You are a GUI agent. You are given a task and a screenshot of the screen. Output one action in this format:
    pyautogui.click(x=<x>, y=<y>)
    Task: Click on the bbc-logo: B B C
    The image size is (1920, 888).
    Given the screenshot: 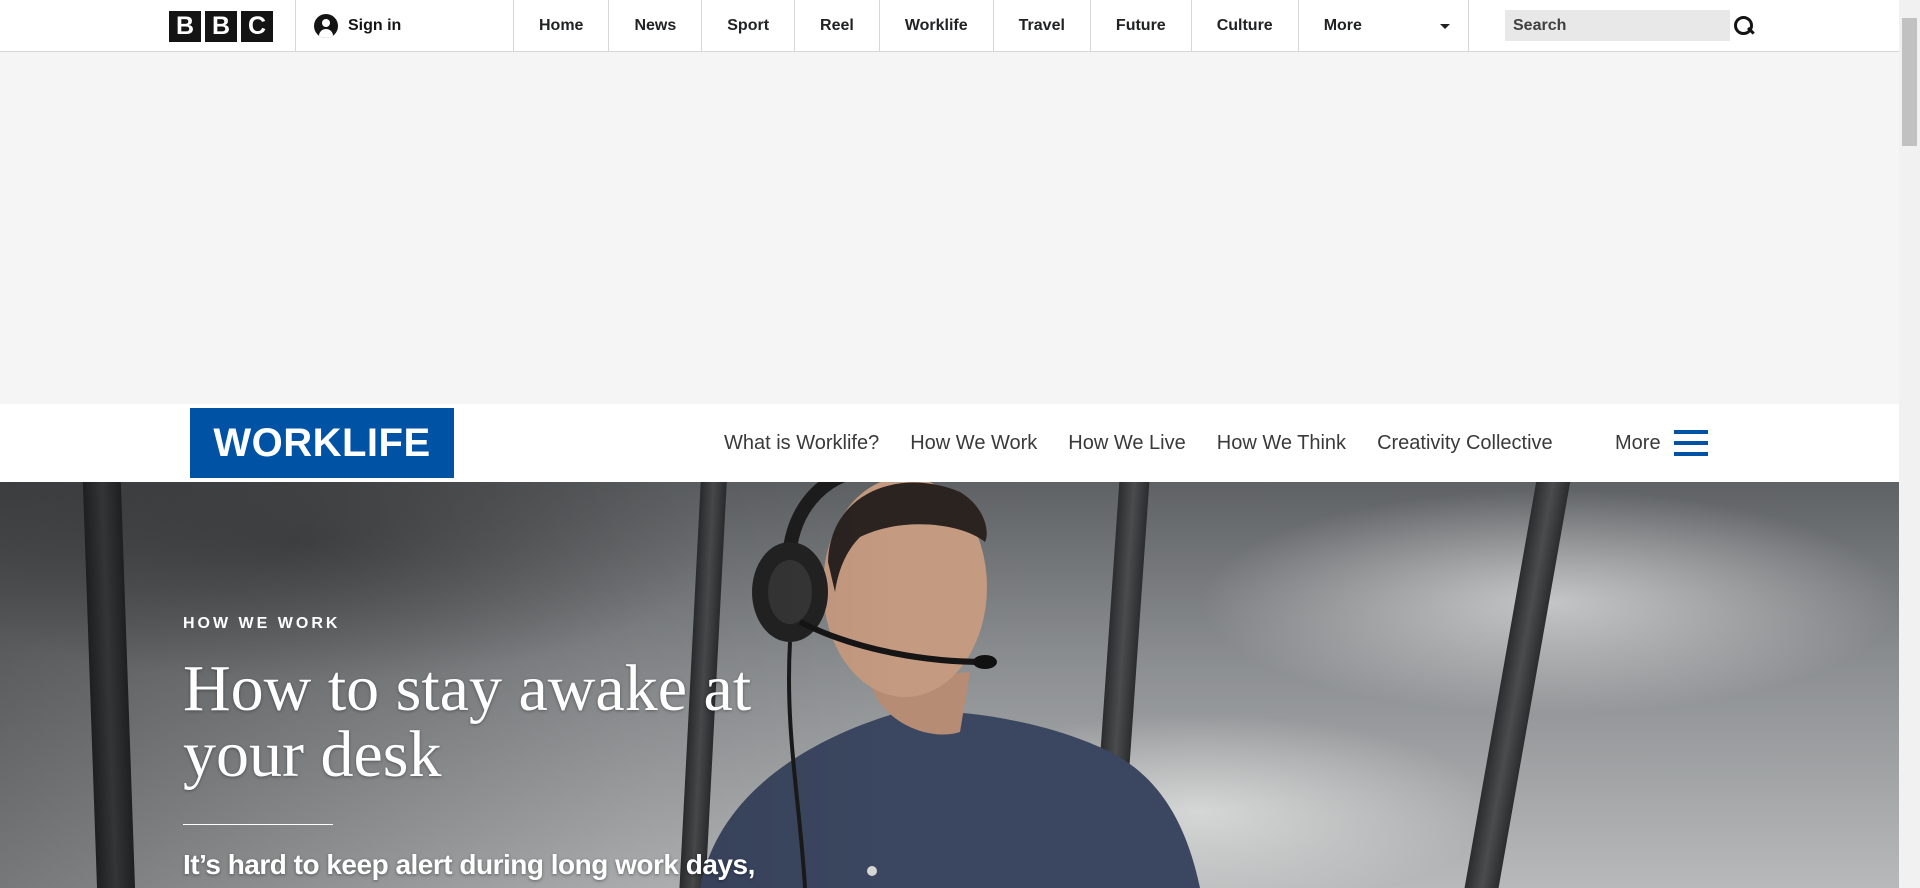 What is the action you would take?
    pyautogui.click(x=221, y=26)
    